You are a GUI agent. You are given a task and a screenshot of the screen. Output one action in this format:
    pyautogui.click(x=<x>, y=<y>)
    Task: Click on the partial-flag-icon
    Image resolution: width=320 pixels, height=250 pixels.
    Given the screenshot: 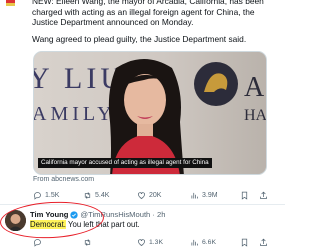 What is the action you would take?
    pyautogui.click(x=10, y=3)
    